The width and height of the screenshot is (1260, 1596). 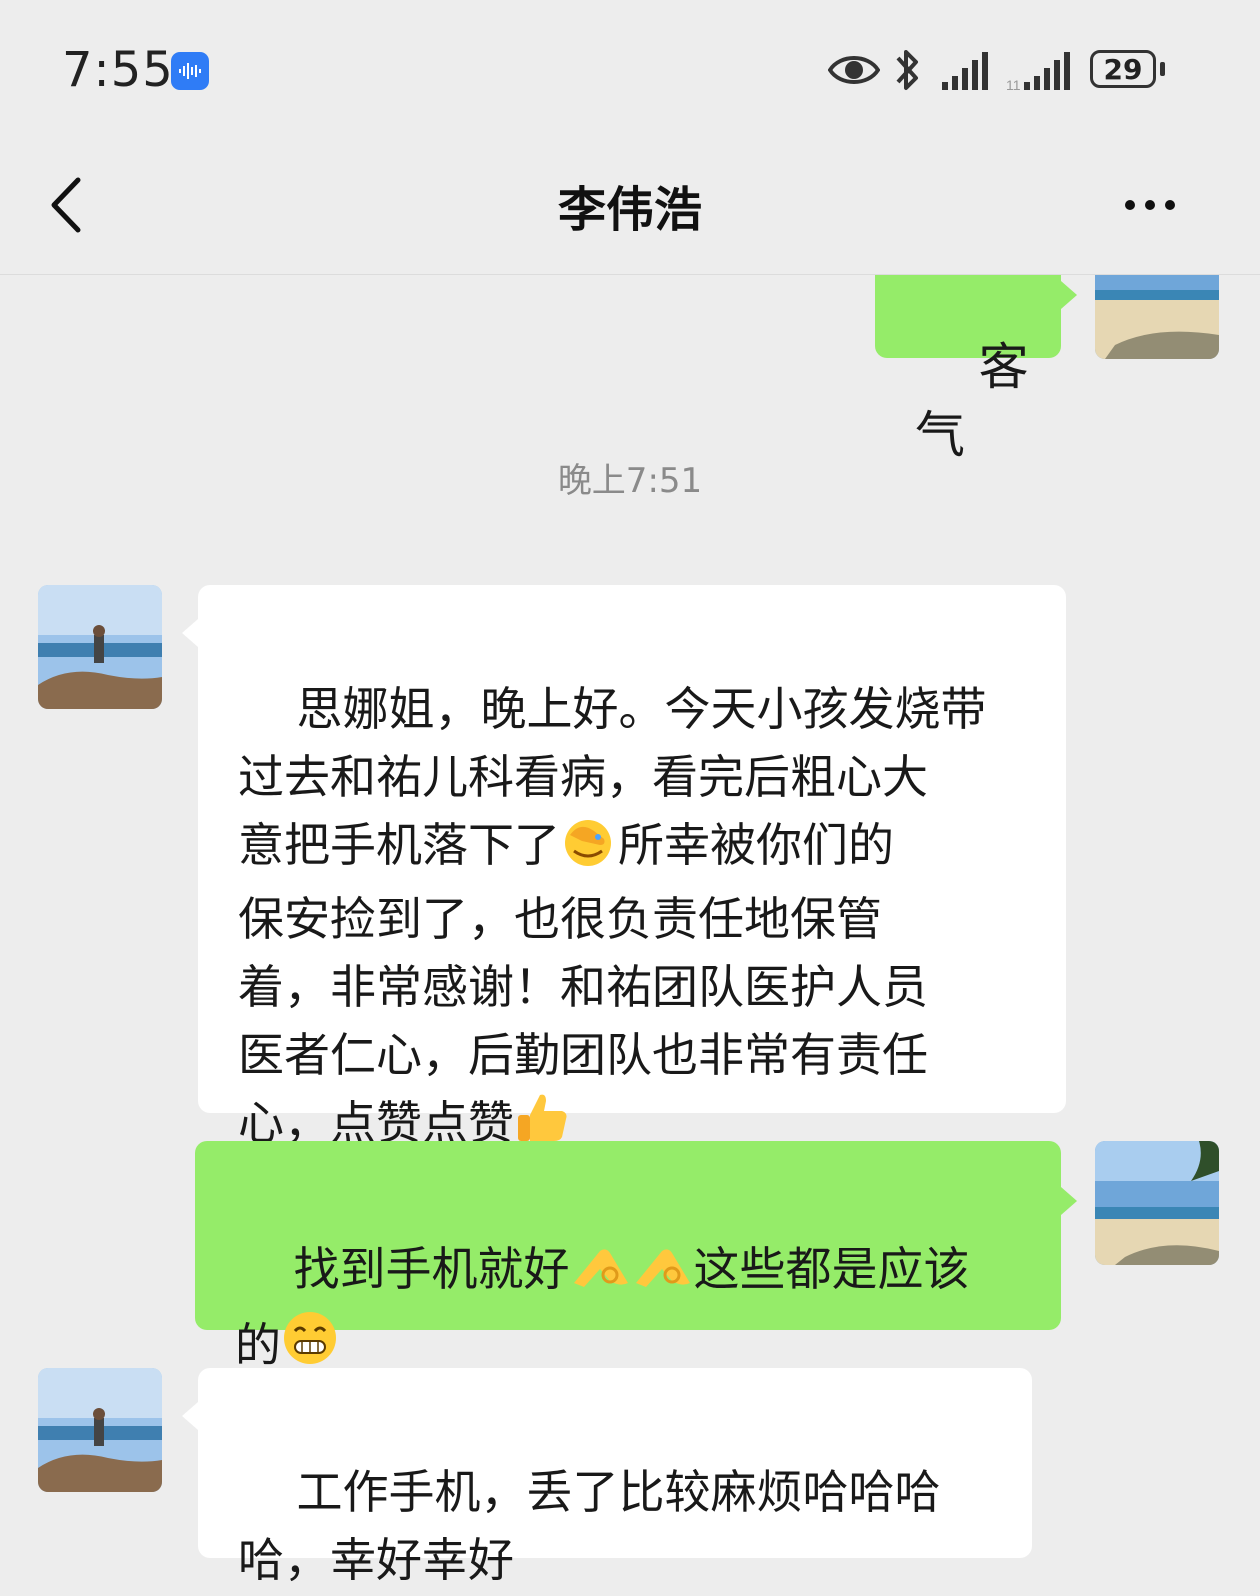 What do you see at coordinates (1162, 69) in the screenshot?
I see `battery-tip` at bounding box center [1162, 69].